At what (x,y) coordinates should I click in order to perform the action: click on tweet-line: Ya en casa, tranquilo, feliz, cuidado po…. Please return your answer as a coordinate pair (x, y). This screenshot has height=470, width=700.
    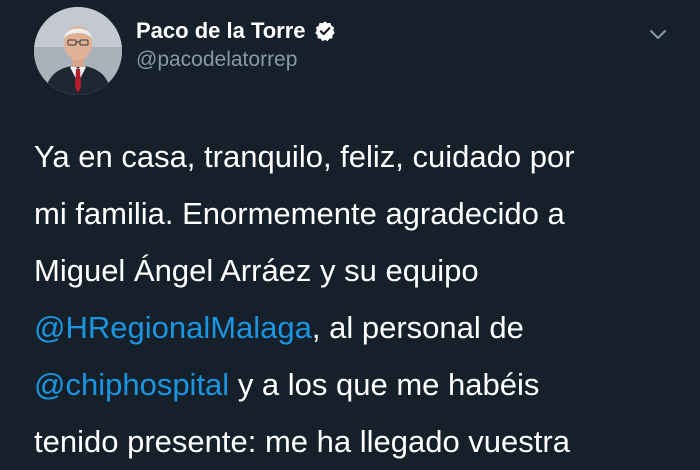
    Looking at the image, I should click on (304, 156).